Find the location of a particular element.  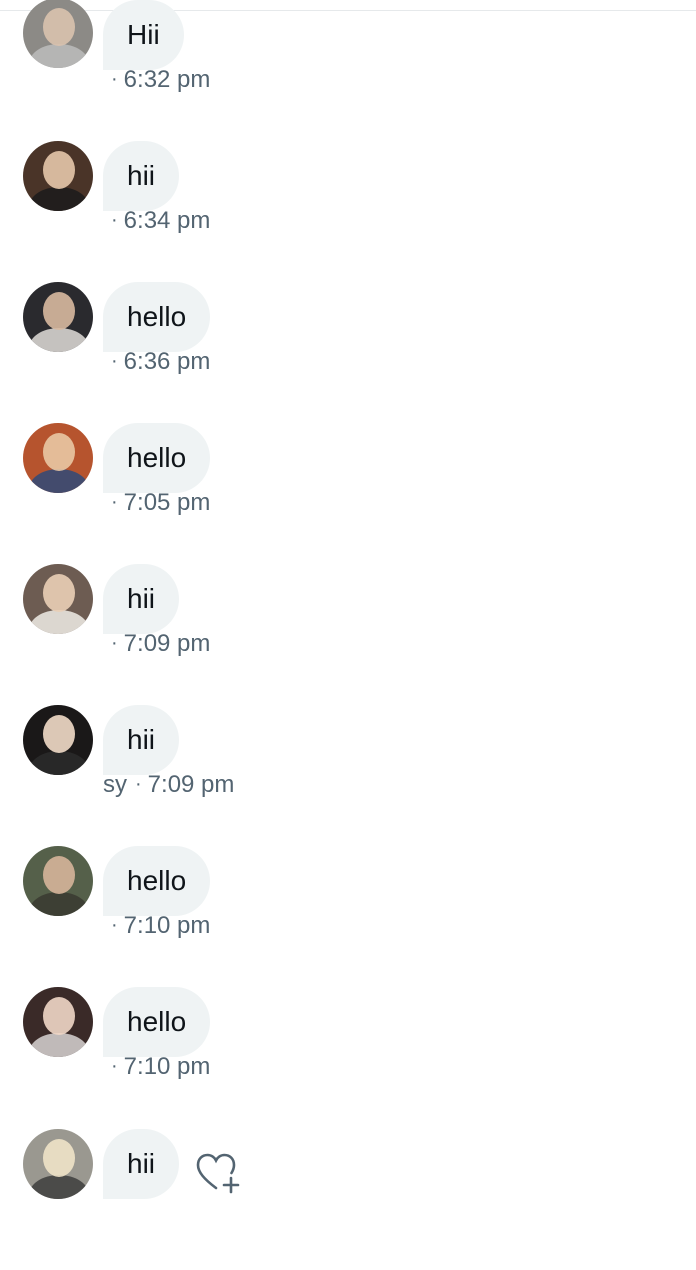

message-meta: · 6:36 pm is located at coordinates (156, 362).